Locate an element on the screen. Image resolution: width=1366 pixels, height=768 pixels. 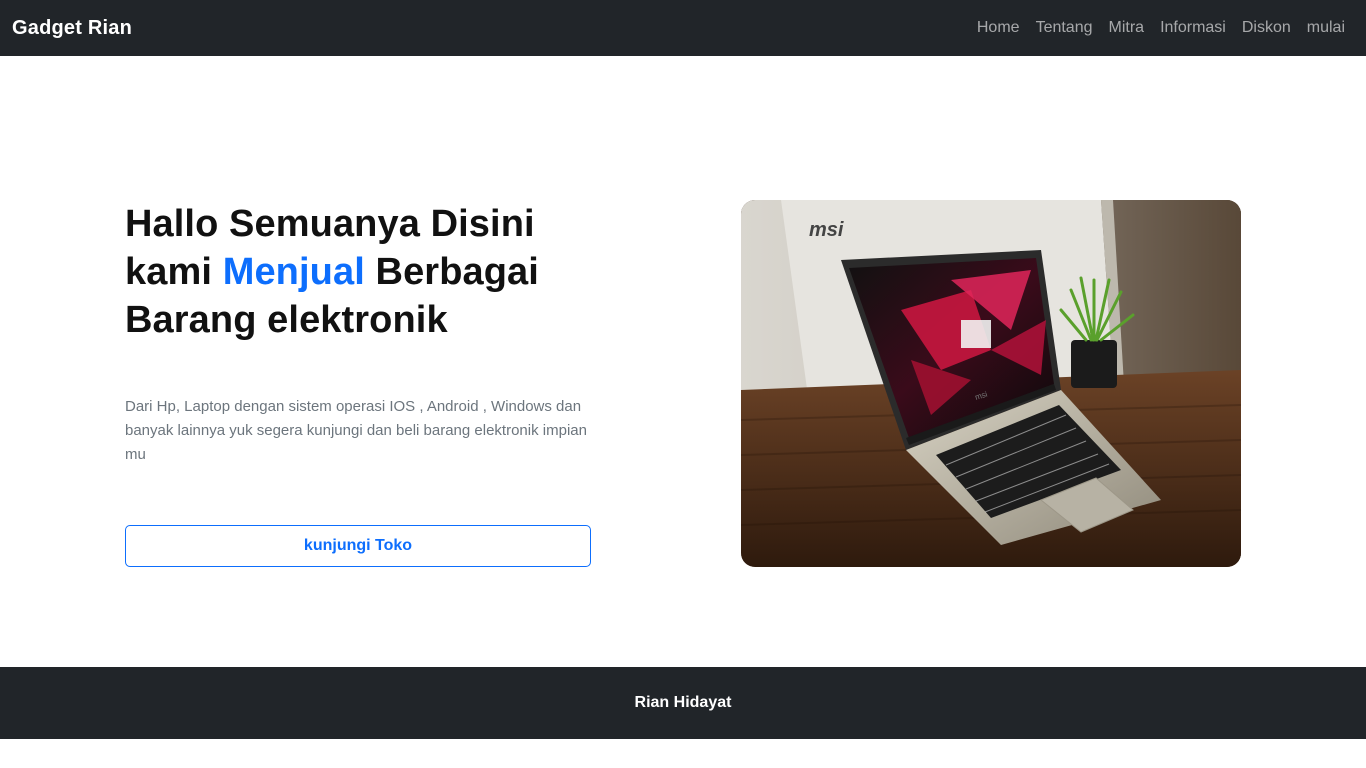
nav-link-informasi: Informasi is located at coordinates (1193, 28).